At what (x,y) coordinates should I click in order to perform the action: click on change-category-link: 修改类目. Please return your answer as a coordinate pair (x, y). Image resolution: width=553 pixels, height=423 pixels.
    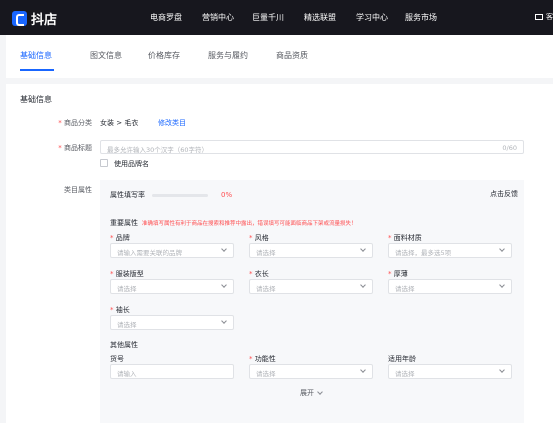
    Looking at the image, I should click on (172, 123).